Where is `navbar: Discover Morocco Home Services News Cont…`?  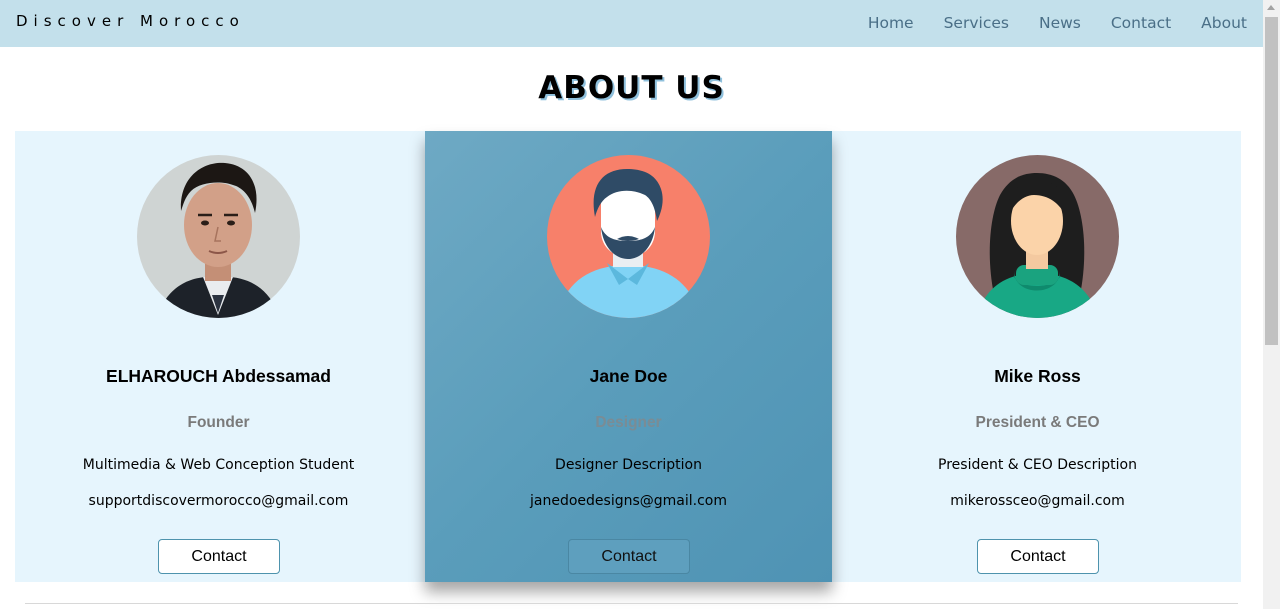
navbar: Discover Morocco Home Services News Cont… is located at coordinates (631, 23).